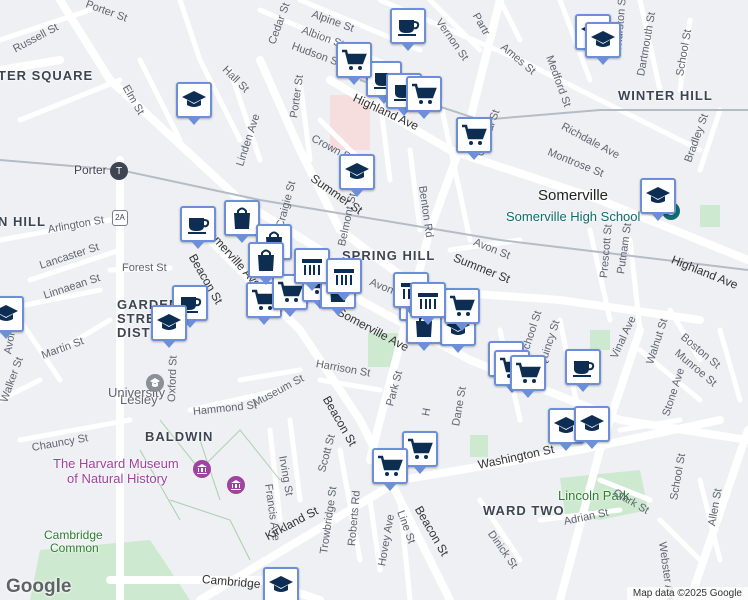  What do you see at coordinates (74, 548) in the screenshot?
I see `place-cambridge-common-2: Common` at bounding box center [74, 548].